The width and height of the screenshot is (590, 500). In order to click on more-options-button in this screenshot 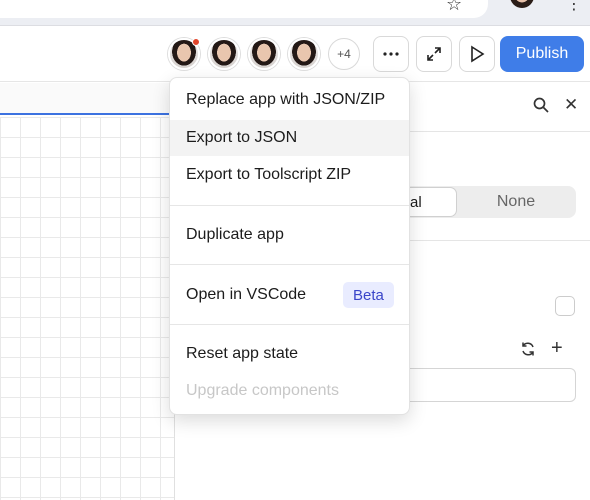, I will do `click(391, 54)`.